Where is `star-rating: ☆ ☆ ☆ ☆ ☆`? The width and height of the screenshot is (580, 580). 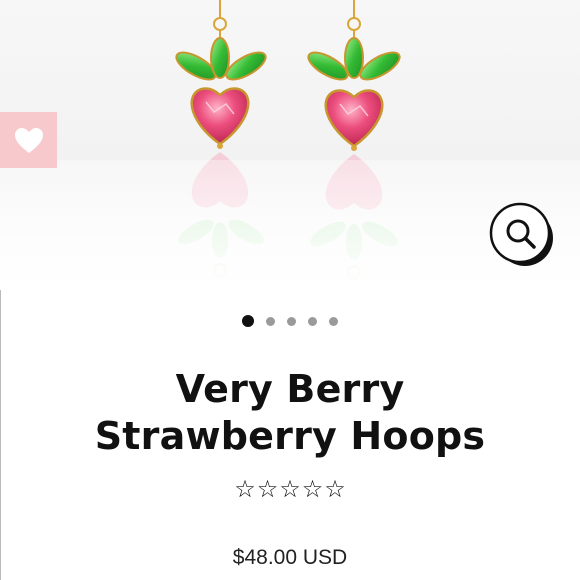
star-rating: ☆ ☆ ☆ ☆ ☆ is located at coordinates (290, 489).